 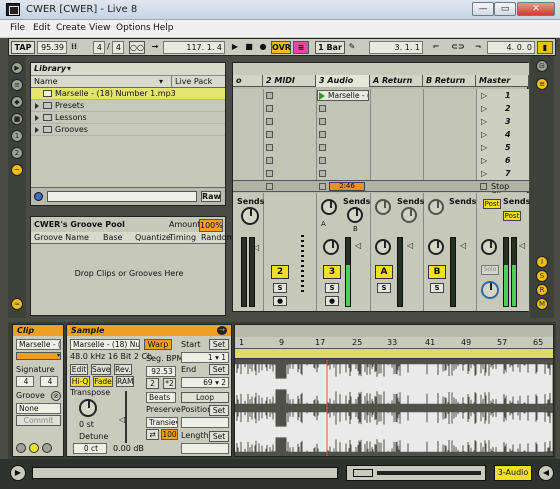 What do you see at coordinates (17, 85) in the screenshot?
I see `library-icon: ≡` at bounding box center [17, 85].